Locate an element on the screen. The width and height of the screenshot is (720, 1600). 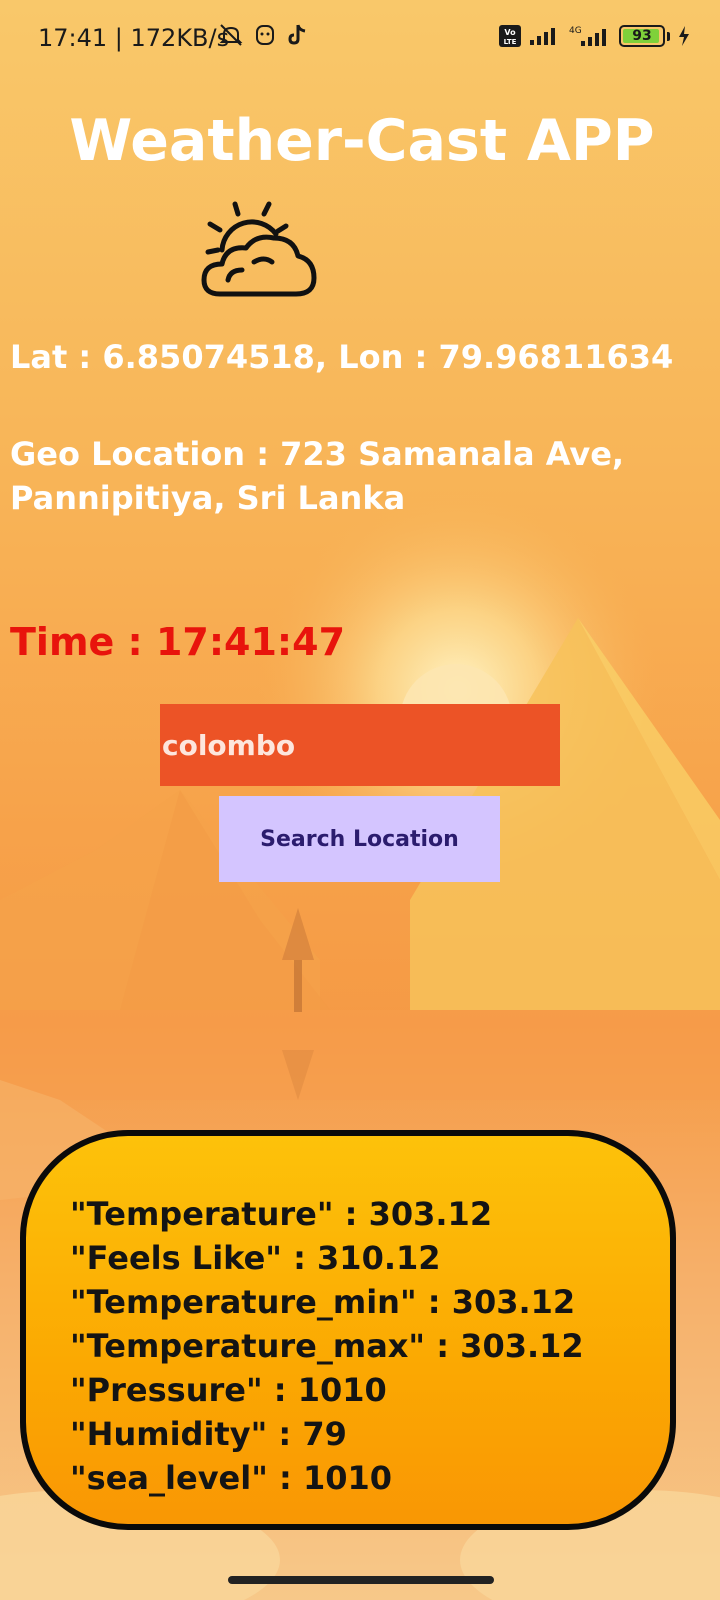
mute-bell-icon is located at coordinates (231, 35).